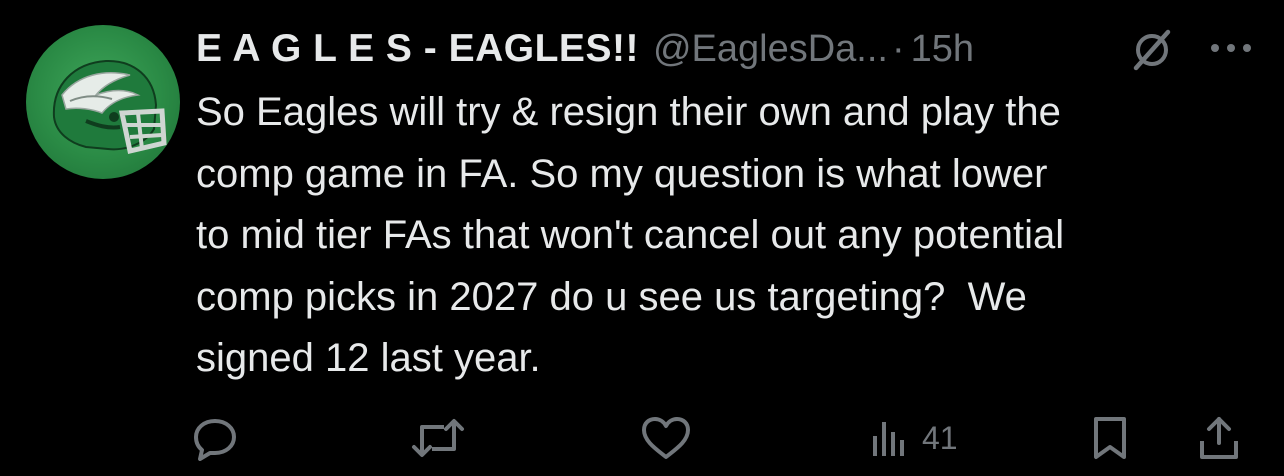 The width and height of the screenshot is (1284, 476). I want to click on share-icon, so click(1219, 438).